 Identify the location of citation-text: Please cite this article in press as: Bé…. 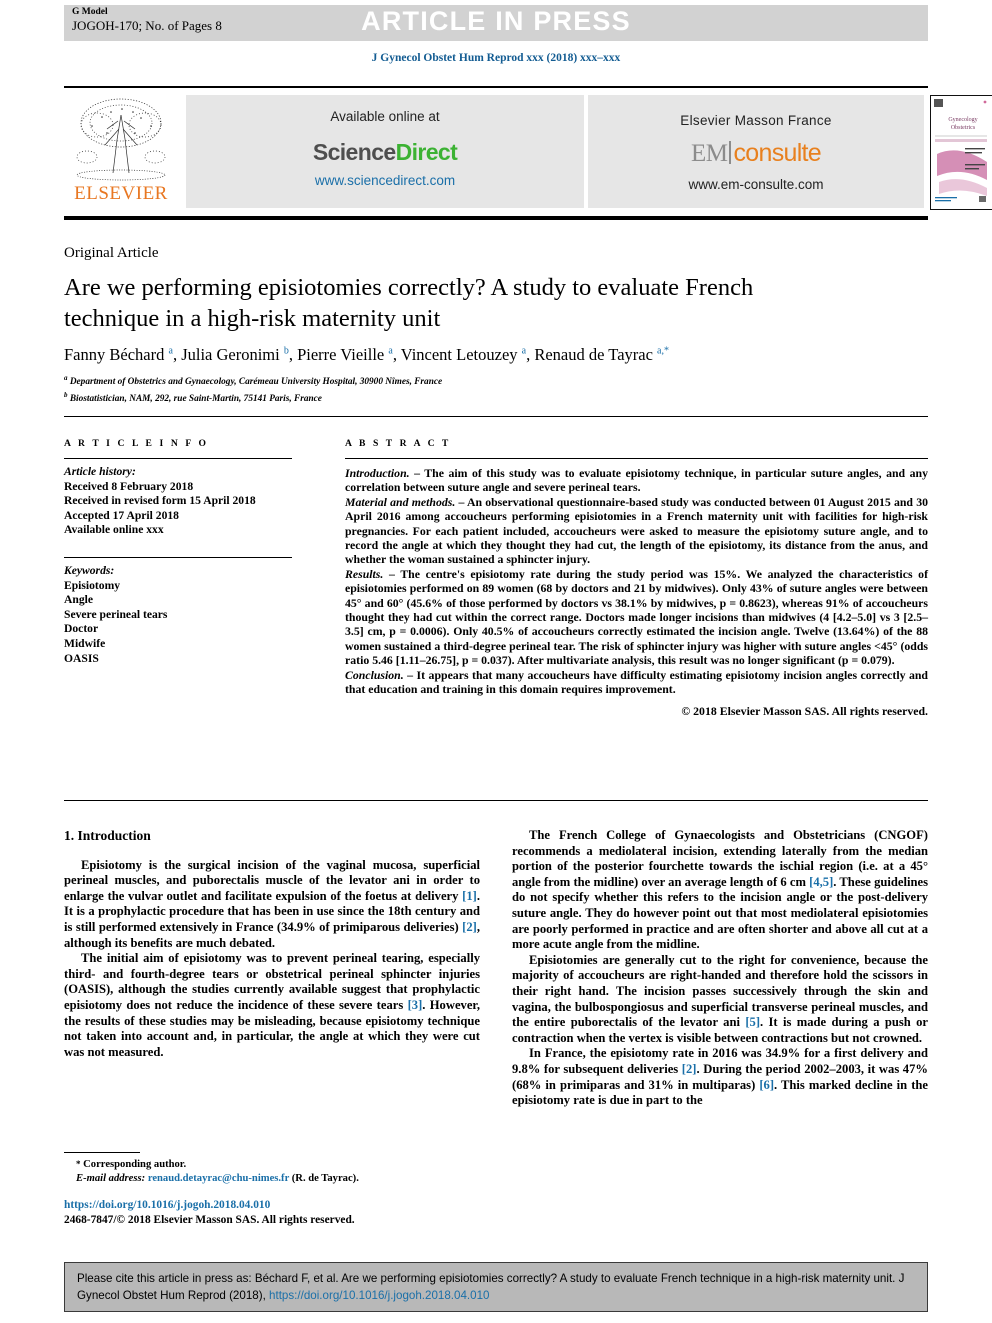
(491, 1287).